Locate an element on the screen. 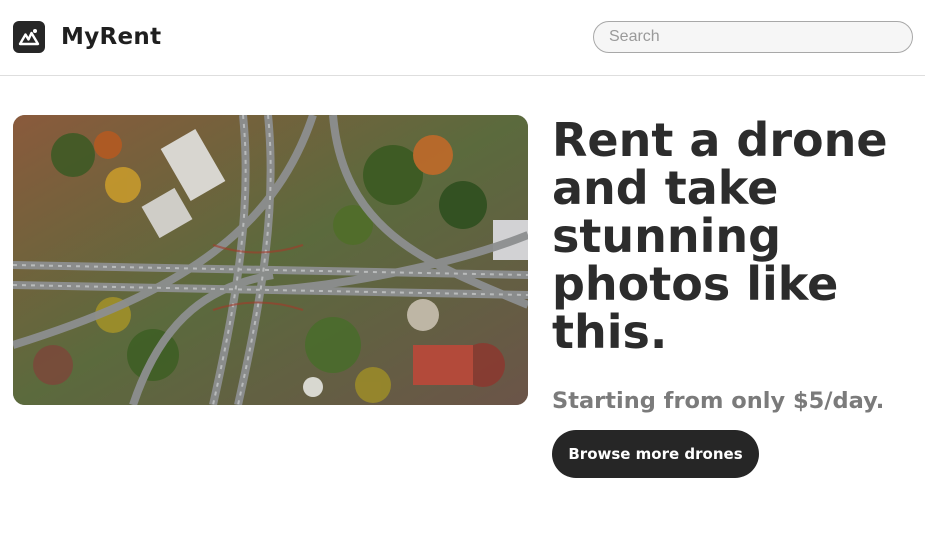 Image resolution: width=925 pixels, height=551 pixels. logo is located at coordinates (29, 37).